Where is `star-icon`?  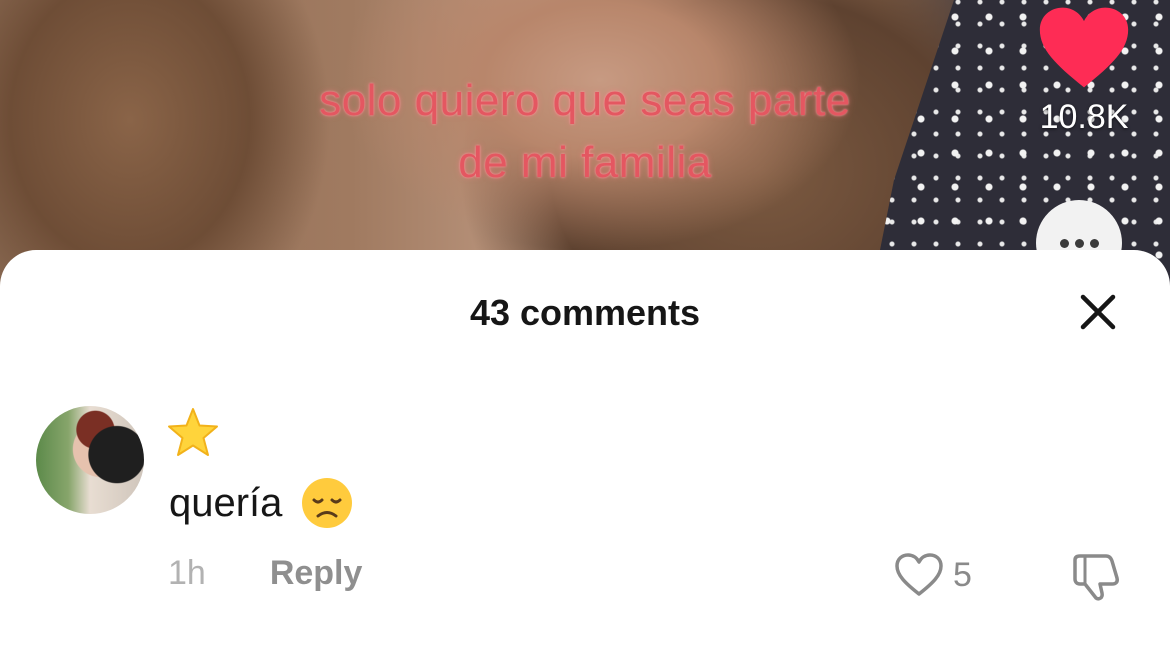
star-icon is located at coordinates (193, 432).